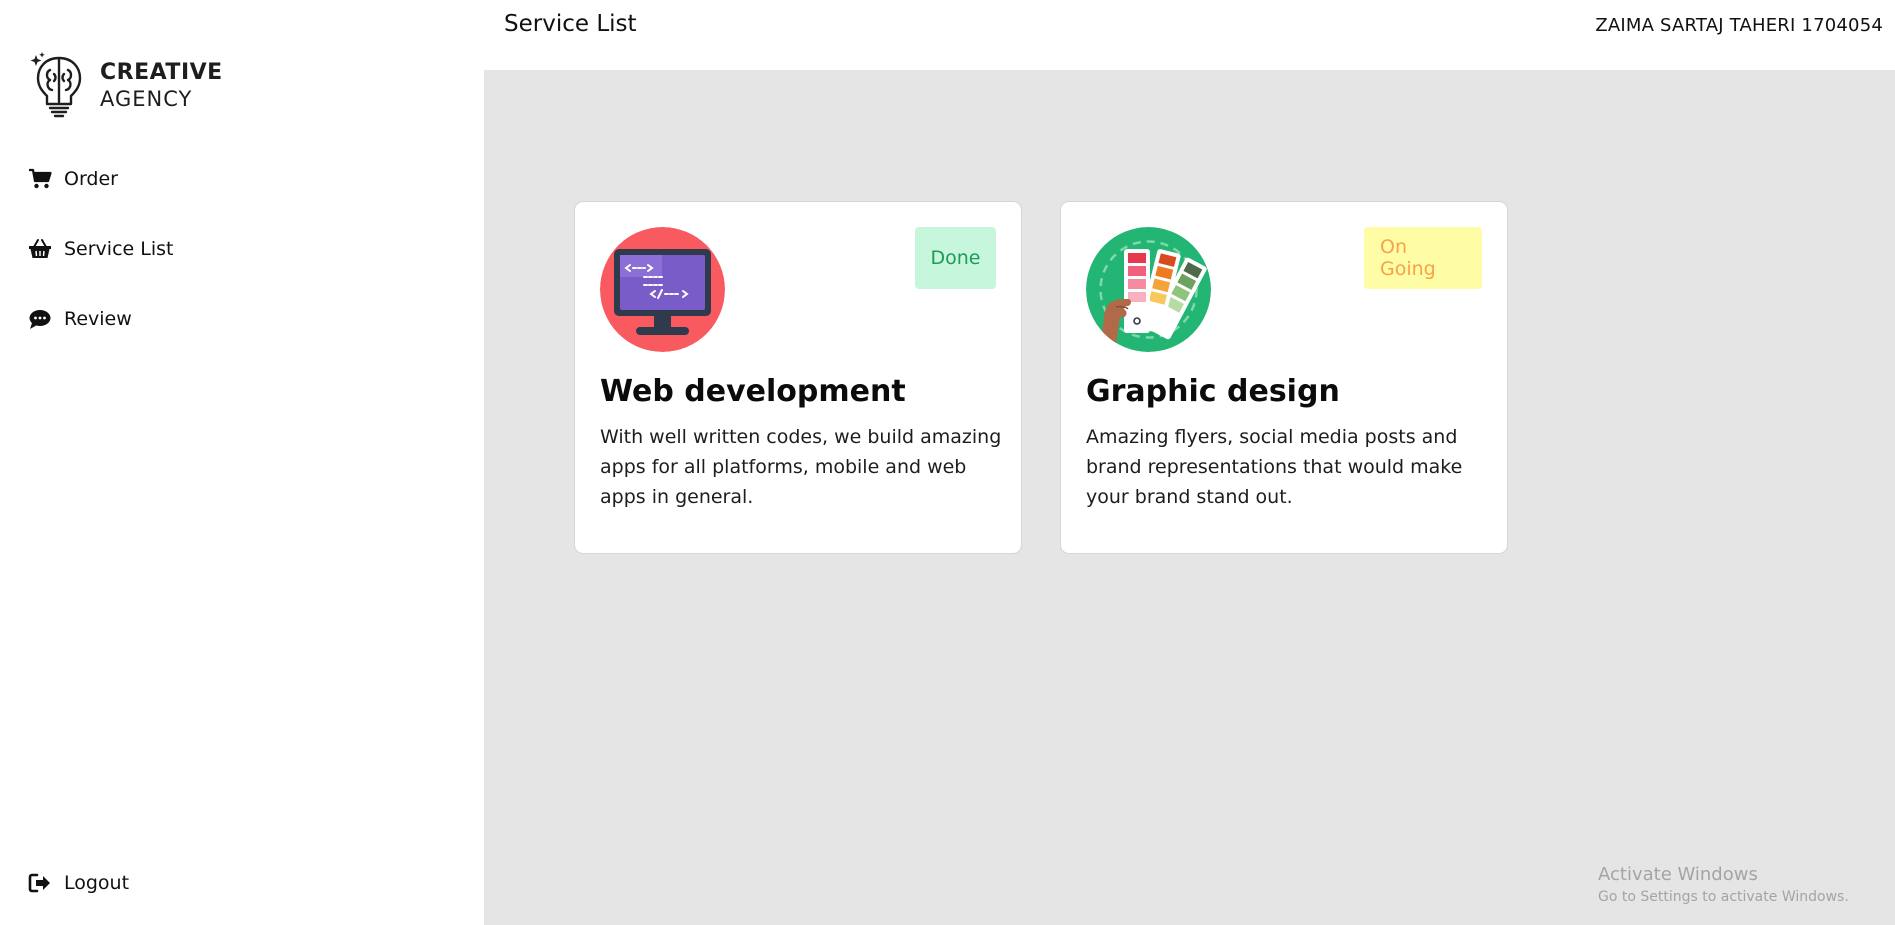 The image size is (1895, 925). What do you see at coordinates (40, 178) in the screenshot?
I see `cart-icon` at bounding box center [40, 178].